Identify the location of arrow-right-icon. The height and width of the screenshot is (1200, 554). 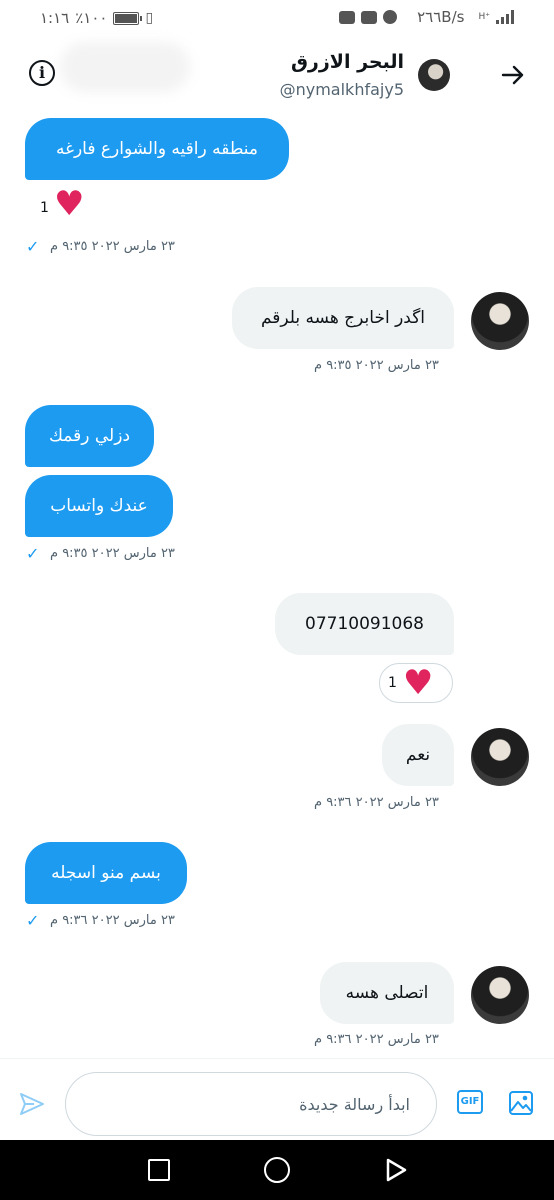
(515, 75).